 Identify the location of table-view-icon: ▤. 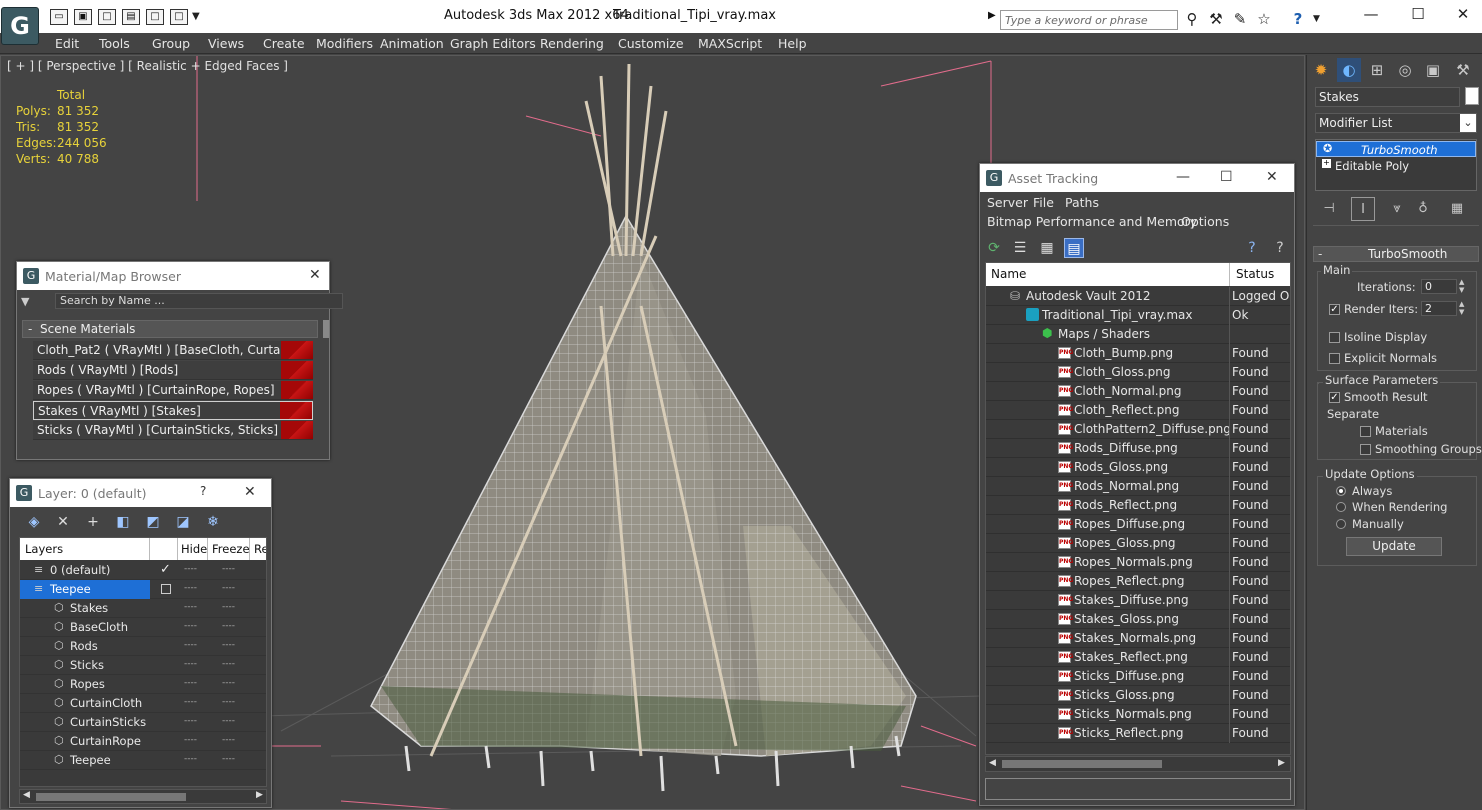
(1074, 248).